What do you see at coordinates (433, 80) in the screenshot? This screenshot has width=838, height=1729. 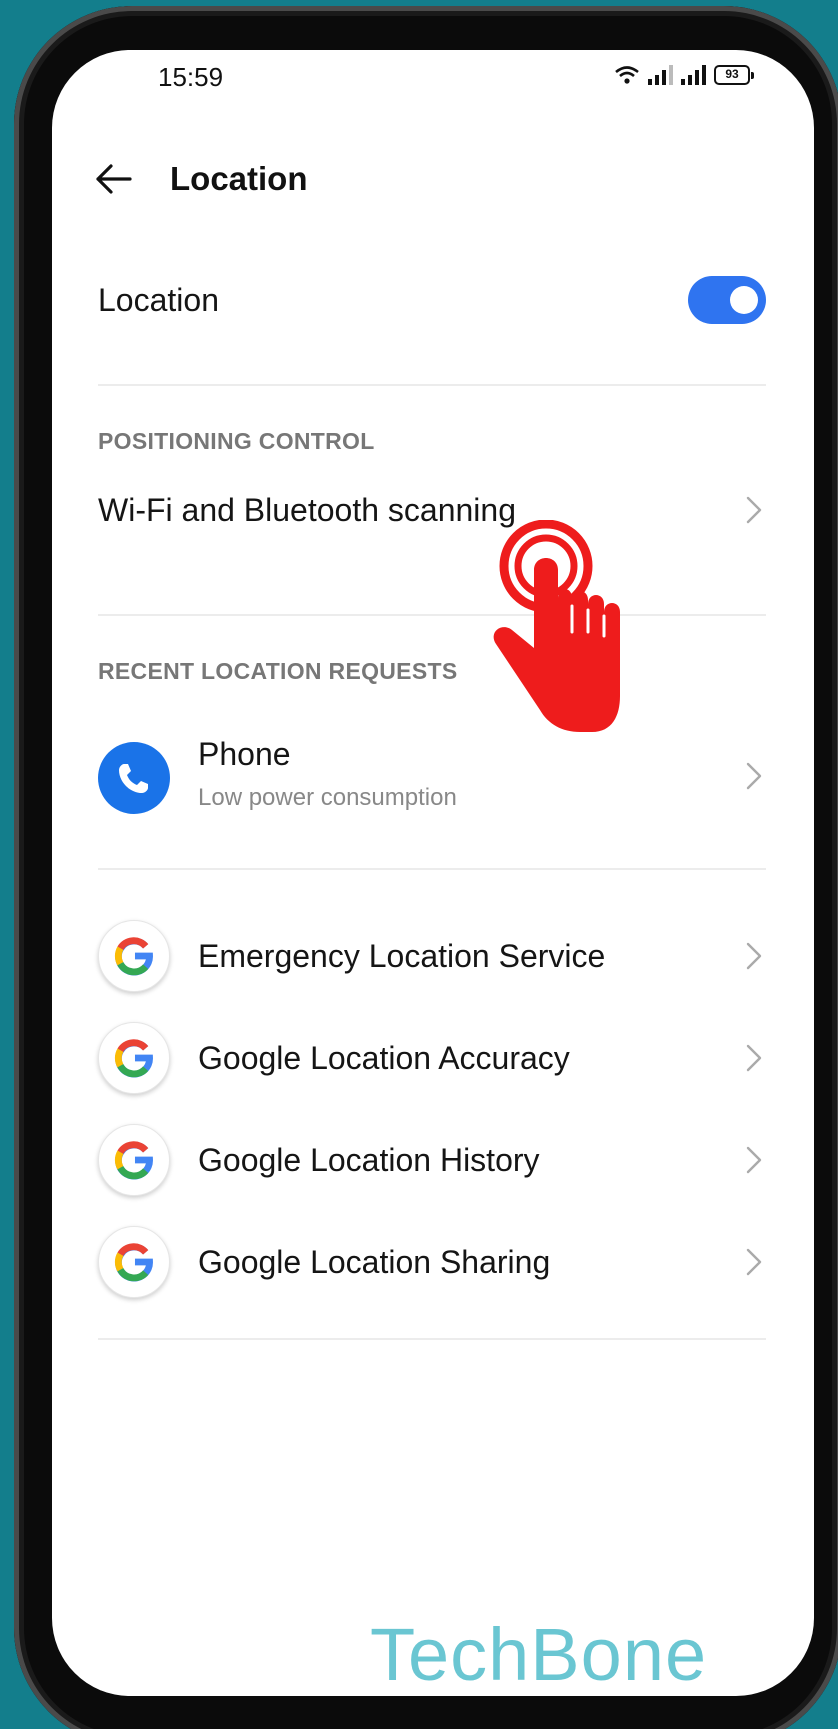 I see `status-bar: 15:59 93` at bounding box center [433, 80].